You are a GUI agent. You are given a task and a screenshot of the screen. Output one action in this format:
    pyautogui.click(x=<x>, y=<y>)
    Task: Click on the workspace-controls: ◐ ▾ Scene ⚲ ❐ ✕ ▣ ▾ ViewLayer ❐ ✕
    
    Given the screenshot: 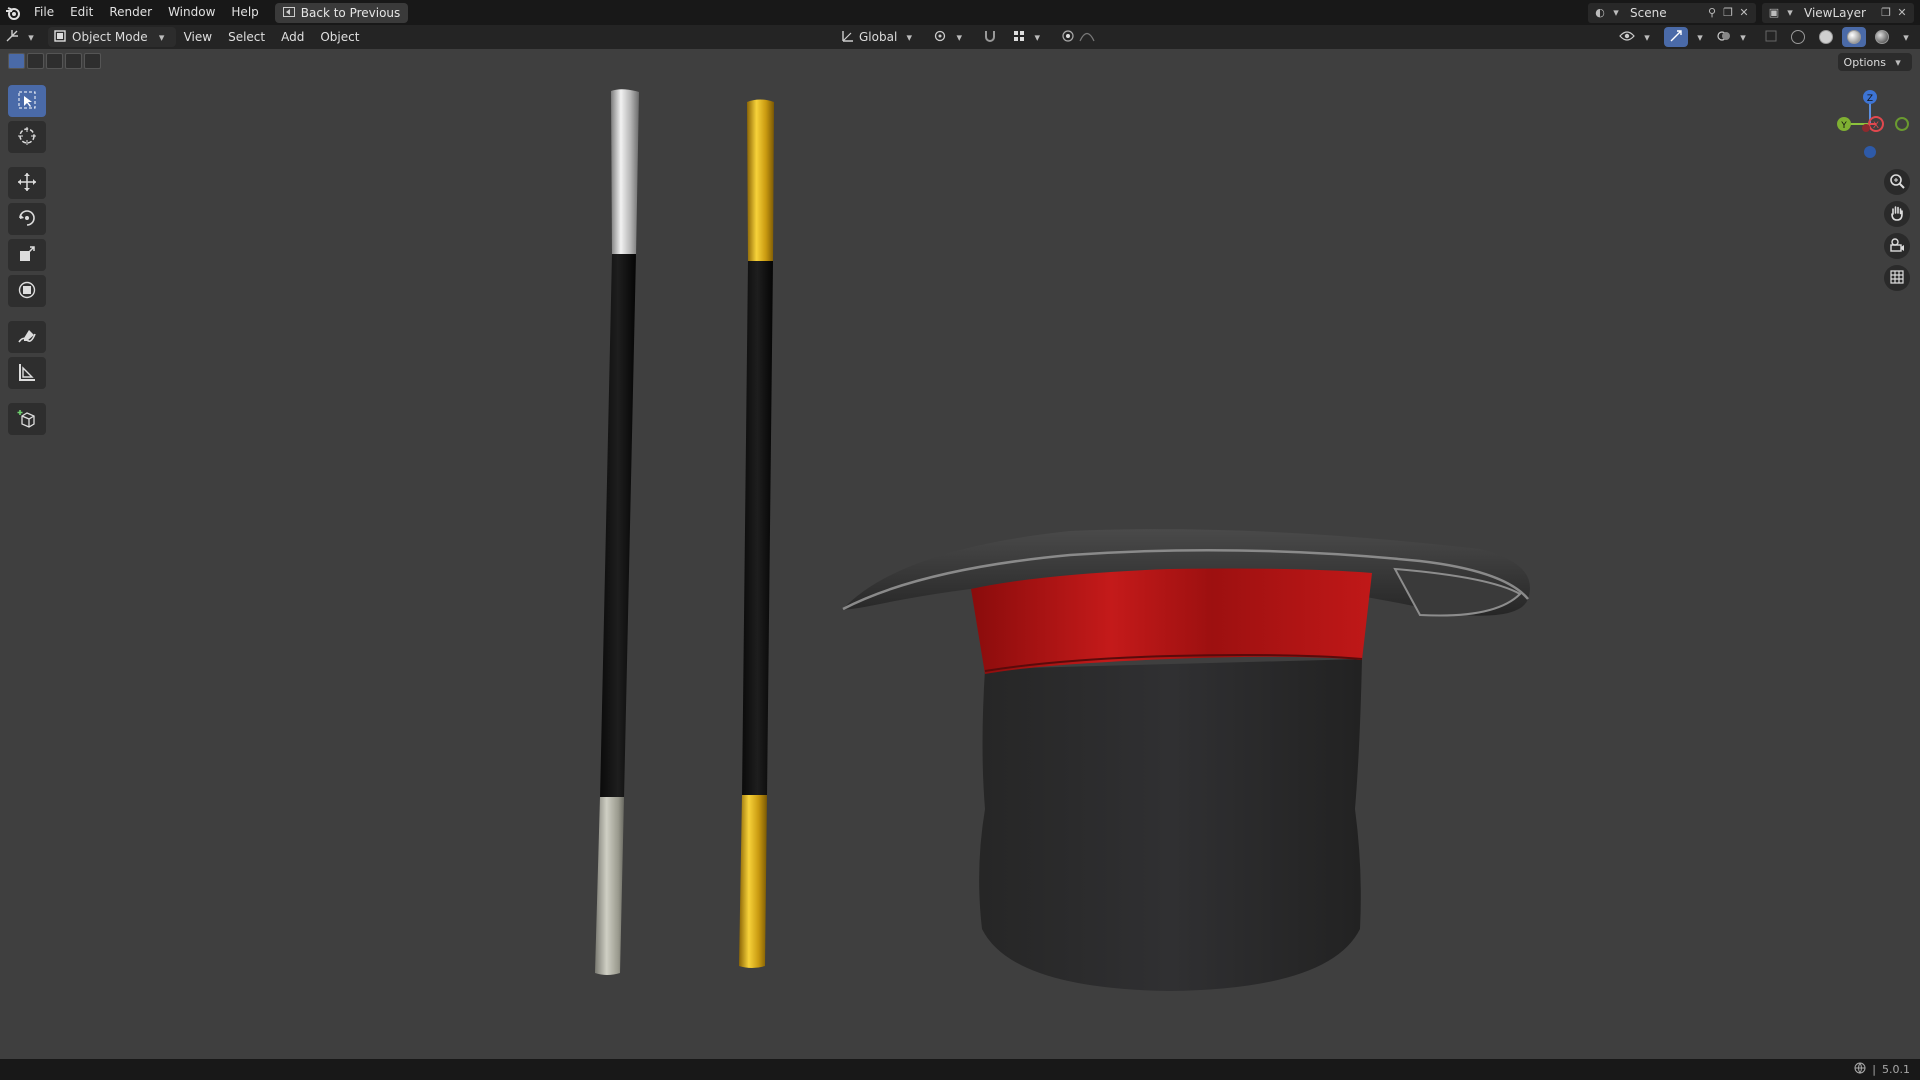 What is the action you would take?
    pyautogui.click(x=1754, y=12)
    